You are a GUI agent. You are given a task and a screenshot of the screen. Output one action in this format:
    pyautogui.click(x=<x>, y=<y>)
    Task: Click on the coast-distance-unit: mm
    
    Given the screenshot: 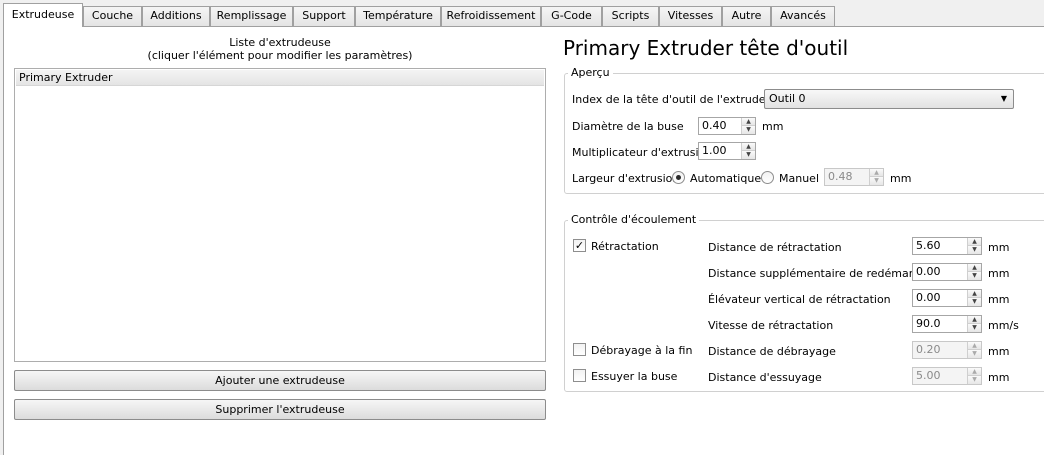 What is the action you would take?
    pyautogui.click(x=999, y=351)
    